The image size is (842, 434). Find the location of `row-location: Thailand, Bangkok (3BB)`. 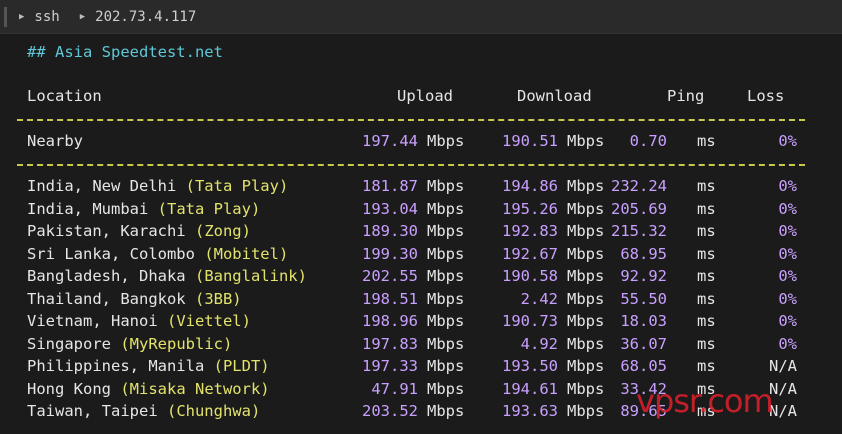

row-location: Thailand, Bangkok (3BB) is located at coordinates (134, 299).